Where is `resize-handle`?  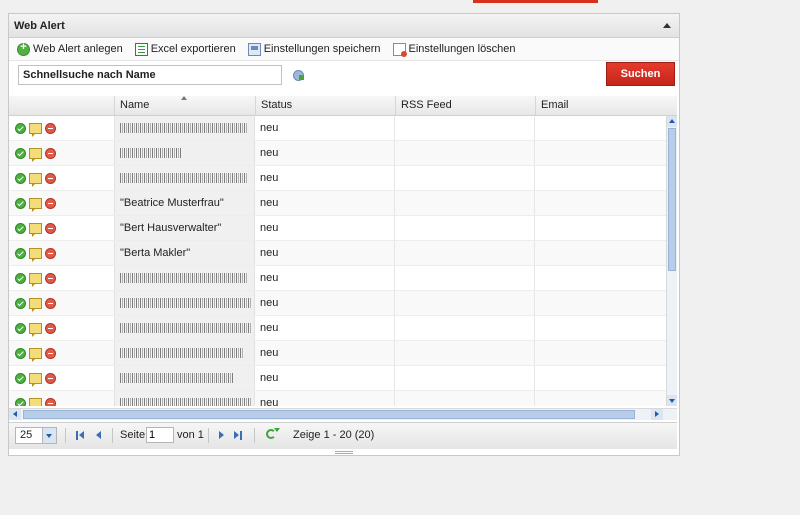
resize-handle is located at coordinates (344, 452).